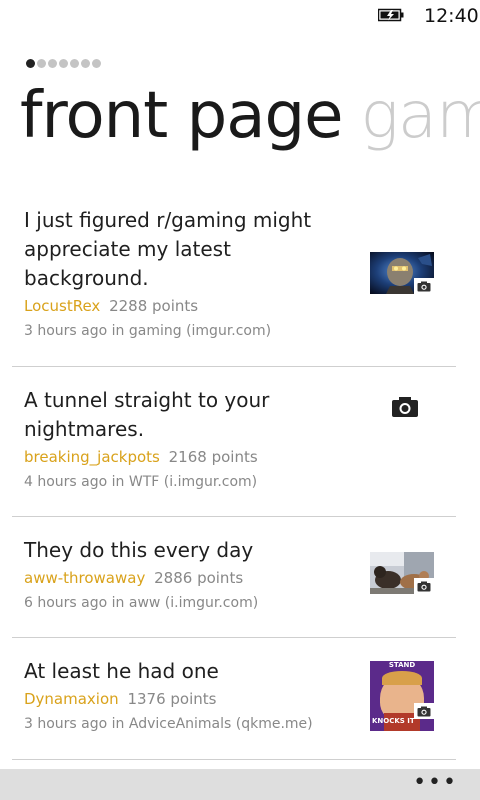  Describe the element at coordinates (141, 482) in the screenshot. I see `post-meta: 4 hours ago in WTF (i.imgur.com)` at that location.